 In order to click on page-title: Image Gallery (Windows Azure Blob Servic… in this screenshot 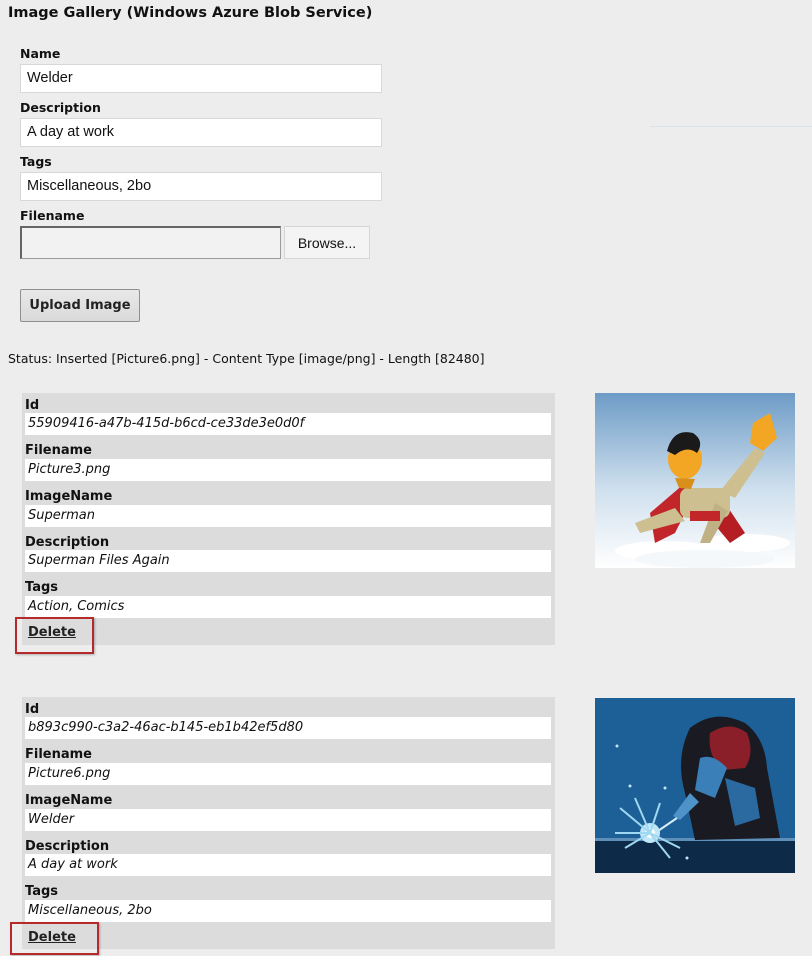, I will do `click(190, 13)`.